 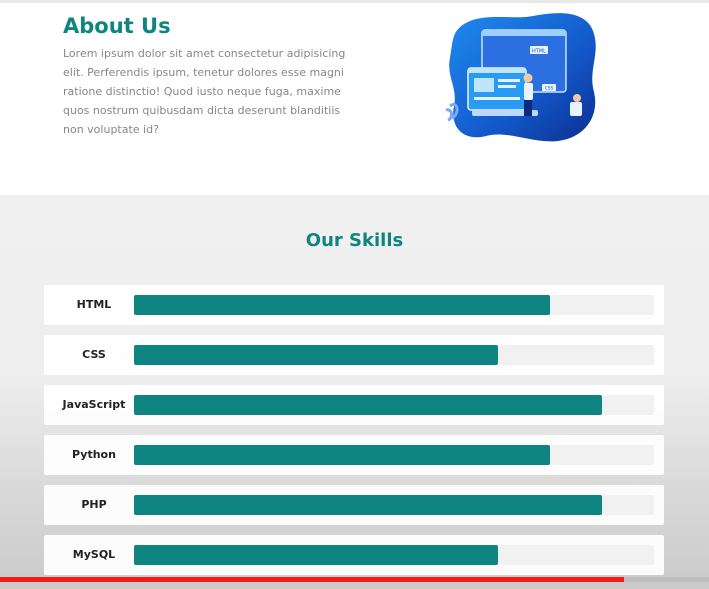 What do you see at coordinates (528, 108) in the screenshot?
I see `illustration-person-legs` at bounding box center [528, 108].